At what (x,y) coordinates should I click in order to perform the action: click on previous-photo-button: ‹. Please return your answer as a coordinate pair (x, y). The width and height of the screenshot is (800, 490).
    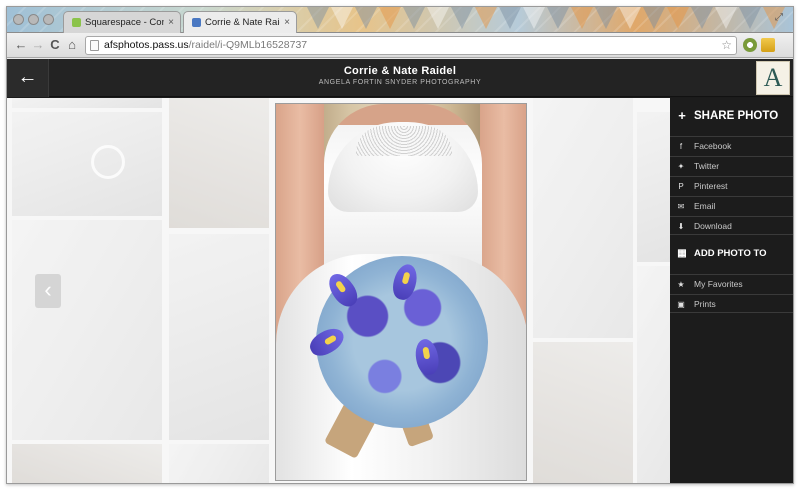
    Looking at the image, I should click on (48, 291).